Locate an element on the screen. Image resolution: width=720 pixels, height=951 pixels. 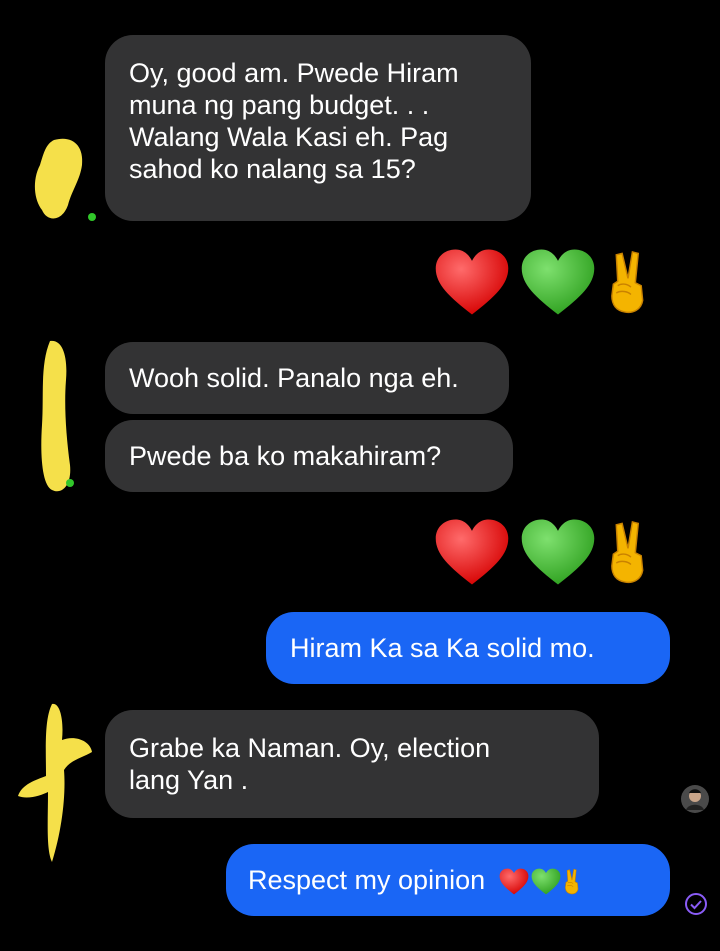
message-text: Pwede ba ko makahiram? is located at coordinates (285, 456).